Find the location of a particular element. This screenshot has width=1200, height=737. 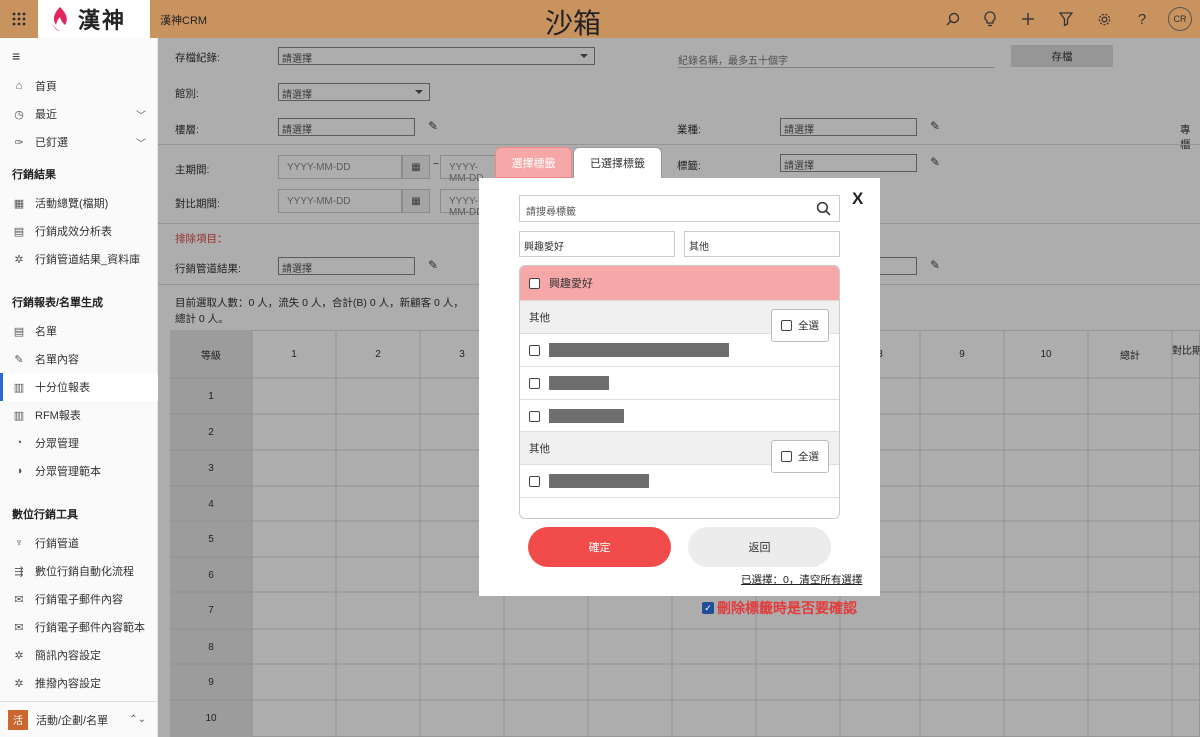

back-button: 返回 is located at coordinates (759, 547).